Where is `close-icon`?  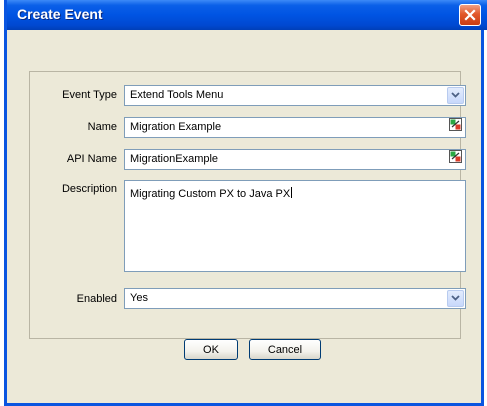
close-icon is located at coordinates (470, 15).